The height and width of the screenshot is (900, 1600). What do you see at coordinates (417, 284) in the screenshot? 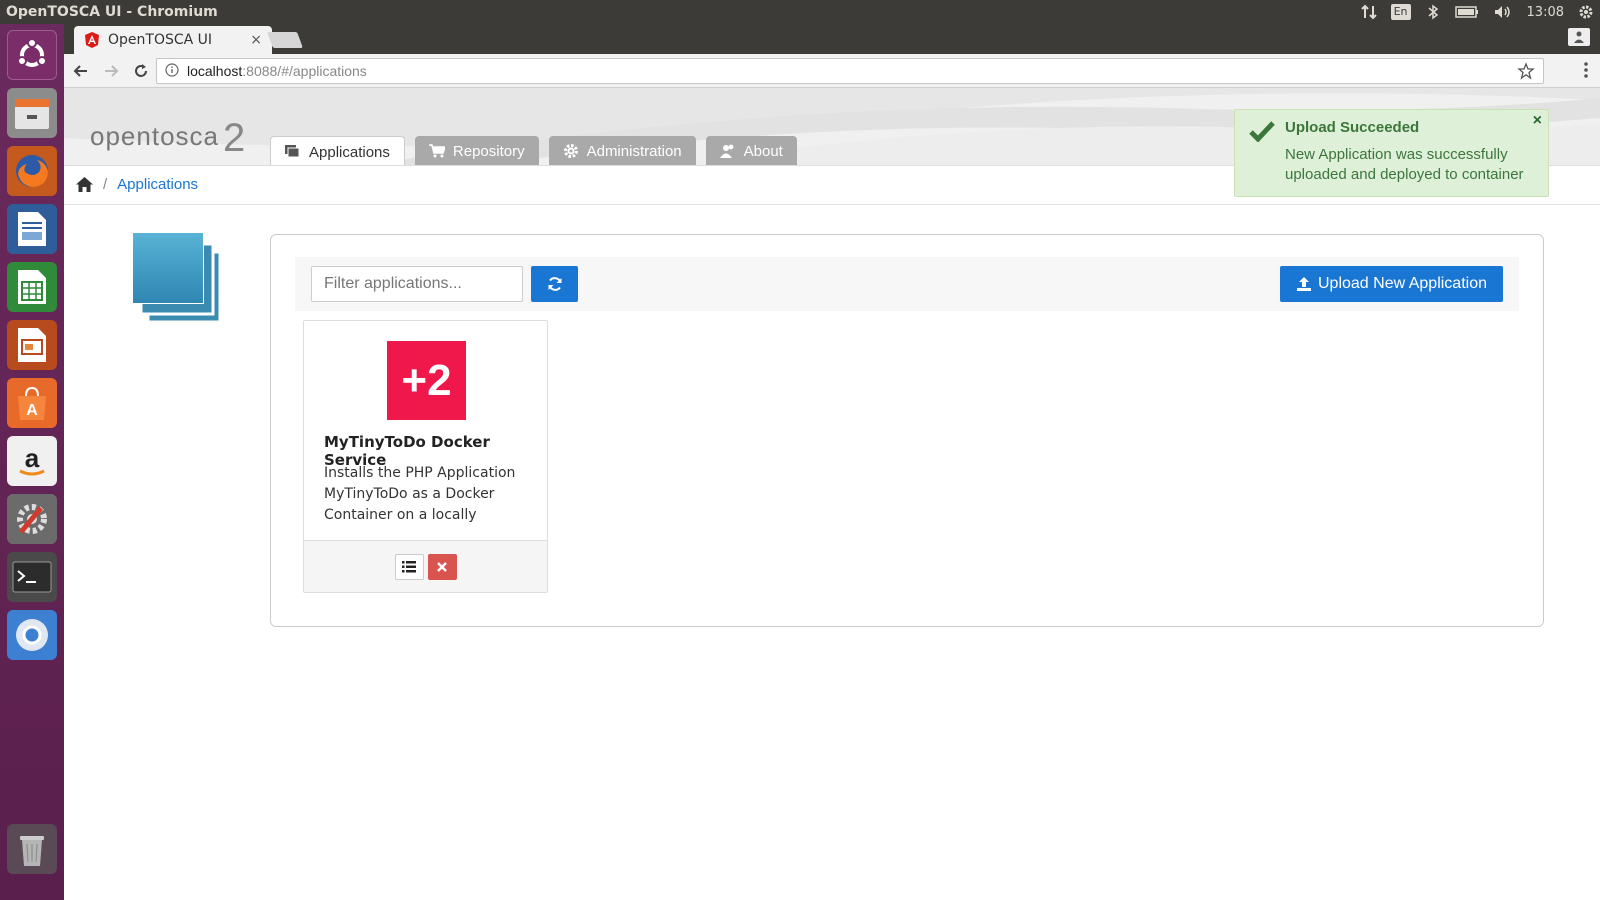
I see `filter-input` at bounding box center [417, 284].